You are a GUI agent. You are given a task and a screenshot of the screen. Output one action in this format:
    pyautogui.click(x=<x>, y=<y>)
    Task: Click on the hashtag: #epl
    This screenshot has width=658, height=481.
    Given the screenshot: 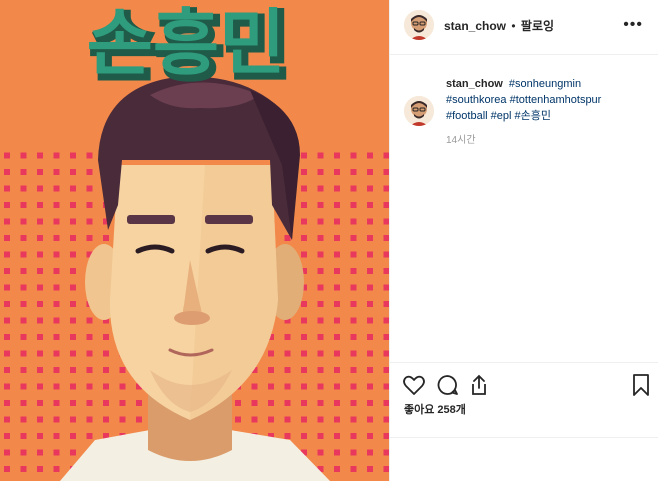 What is the action you would take?
    pyautogui.click(x=501, y=116)
    